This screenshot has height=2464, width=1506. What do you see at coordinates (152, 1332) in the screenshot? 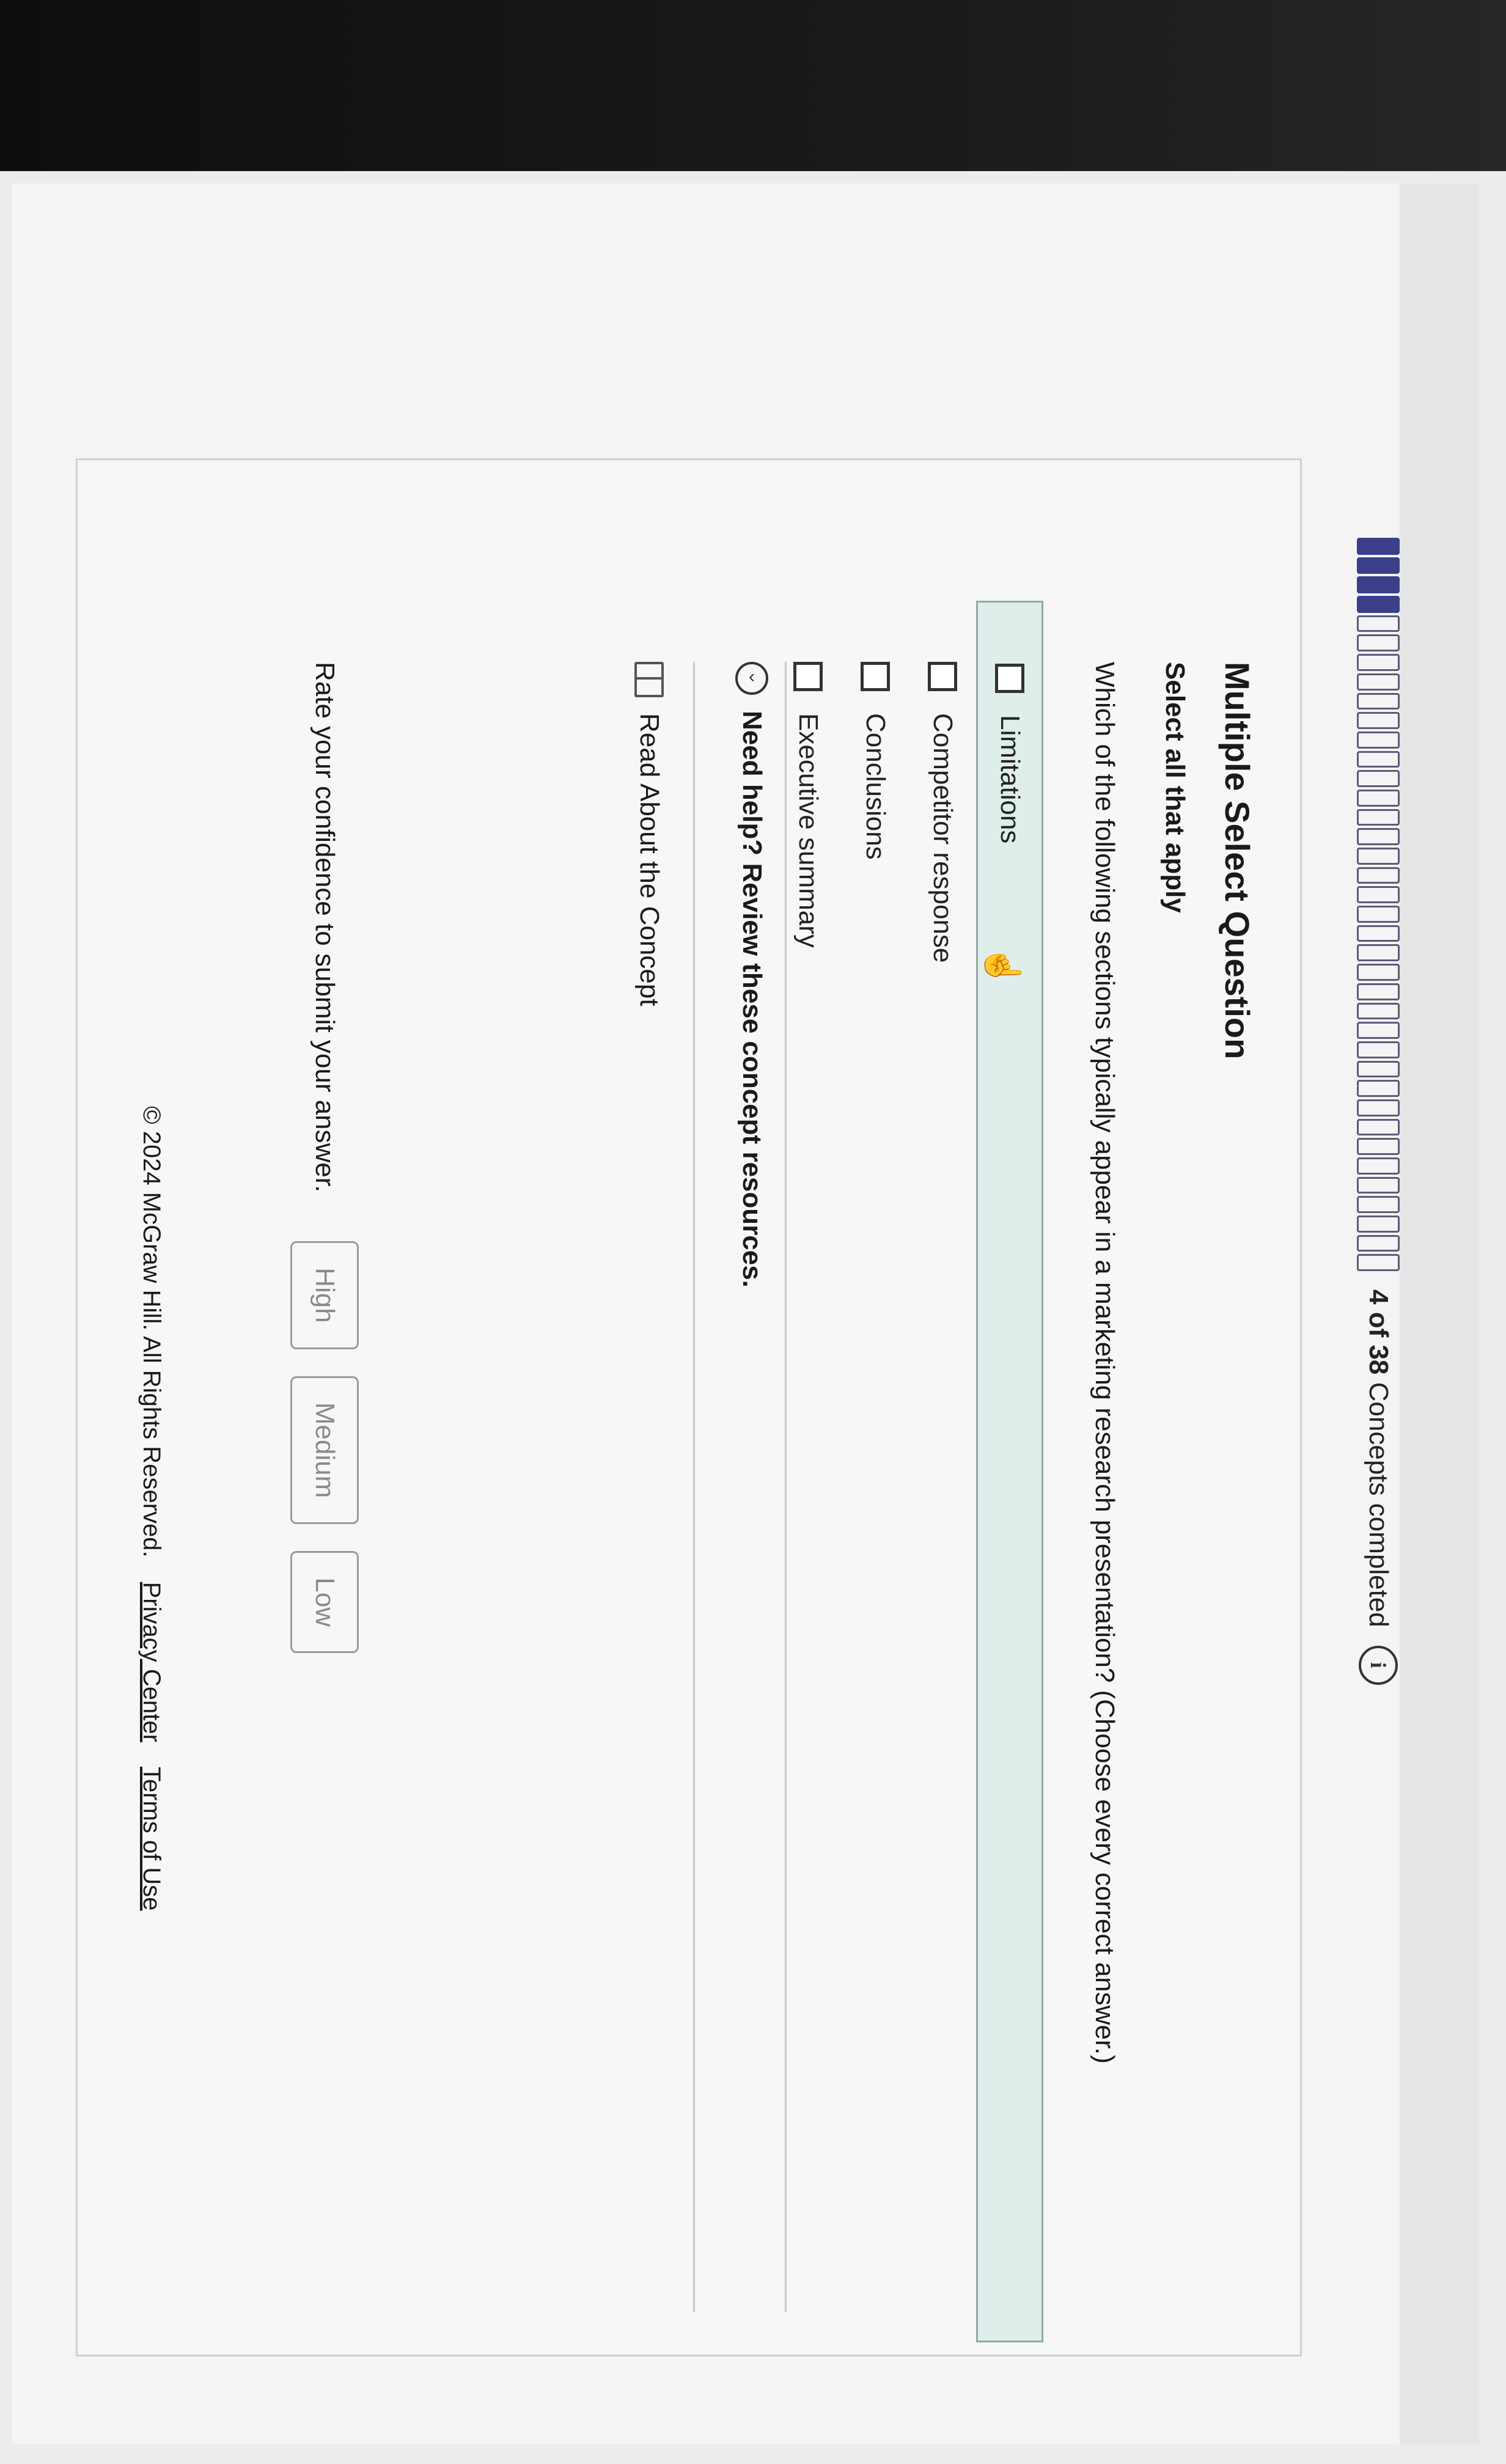
I see `copyright: © 2024 McGraw Hill. All Rights Reserved.` at bounding box center [152, 1332].